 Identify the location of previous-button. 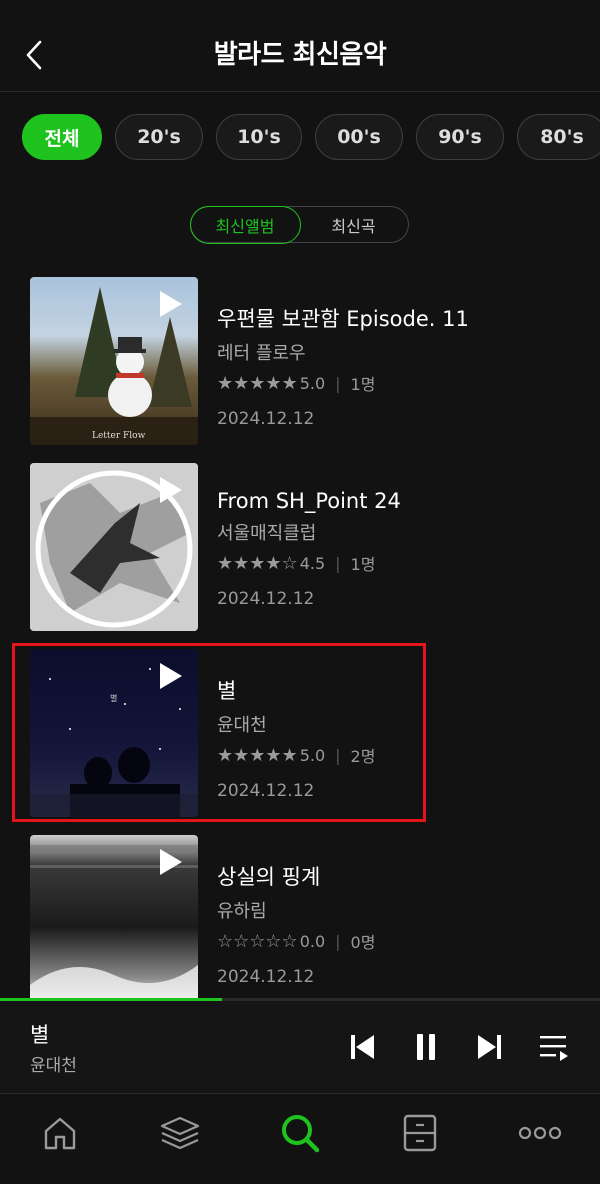
(362, 1047).